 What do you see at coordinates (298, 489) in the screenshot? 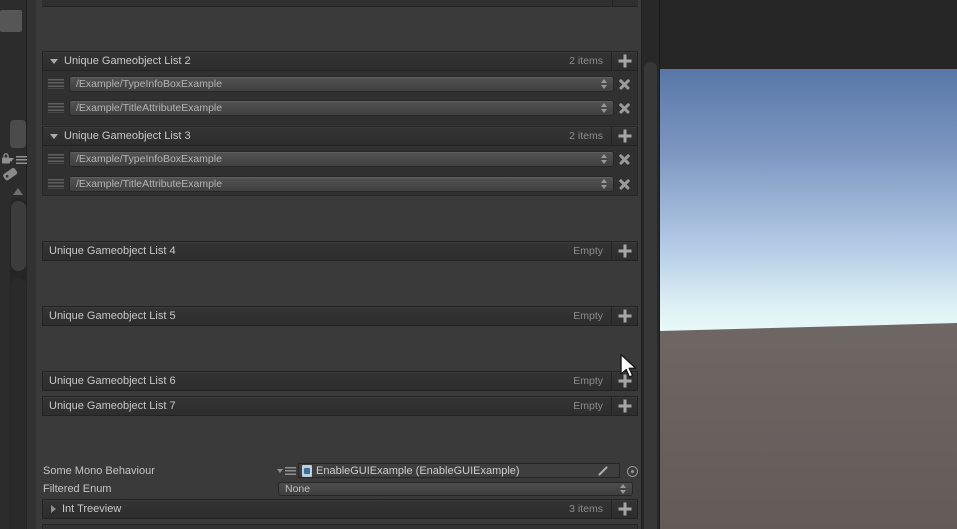
I see `dropdown-value: None` at bounding box center [298, 489].